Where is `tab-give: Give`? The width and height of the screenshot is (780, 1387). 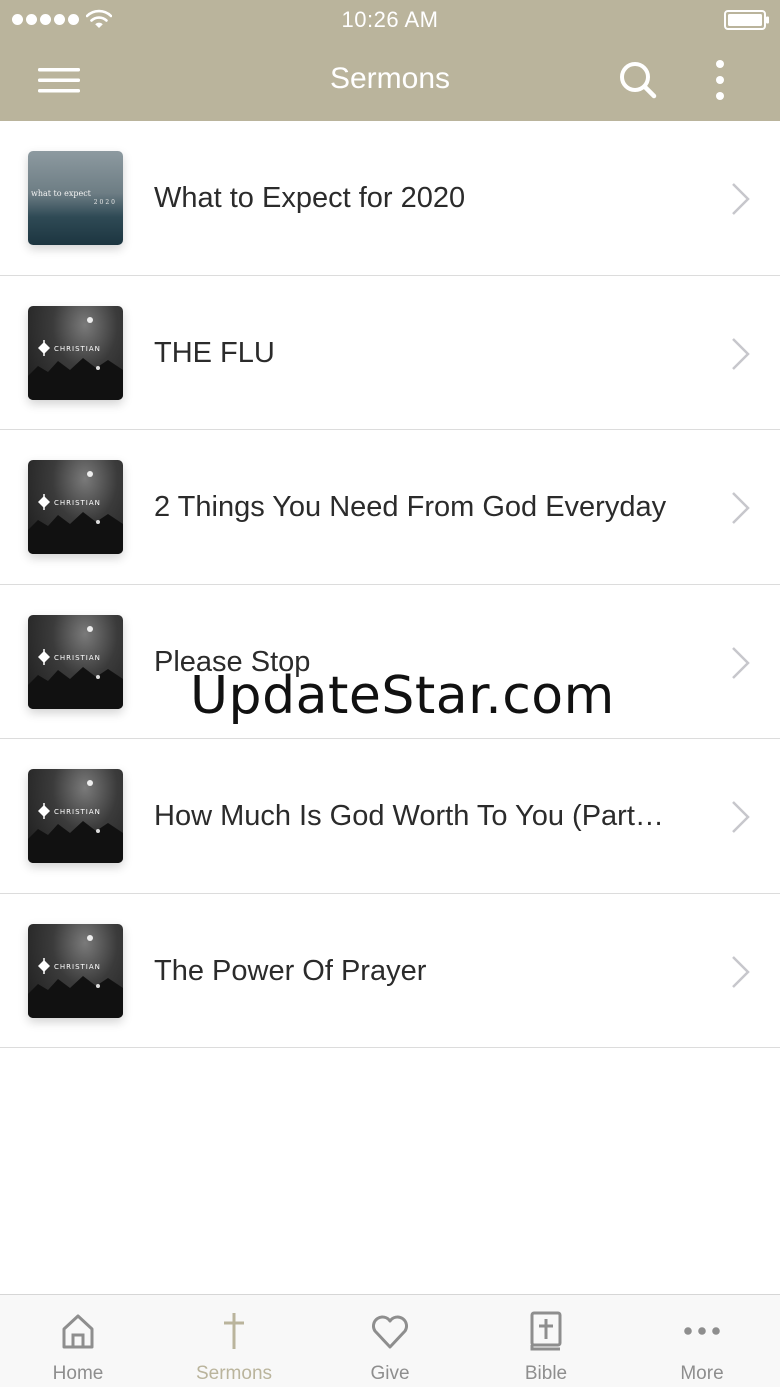
tab-give: Give is located at coordinates (390, 1341).